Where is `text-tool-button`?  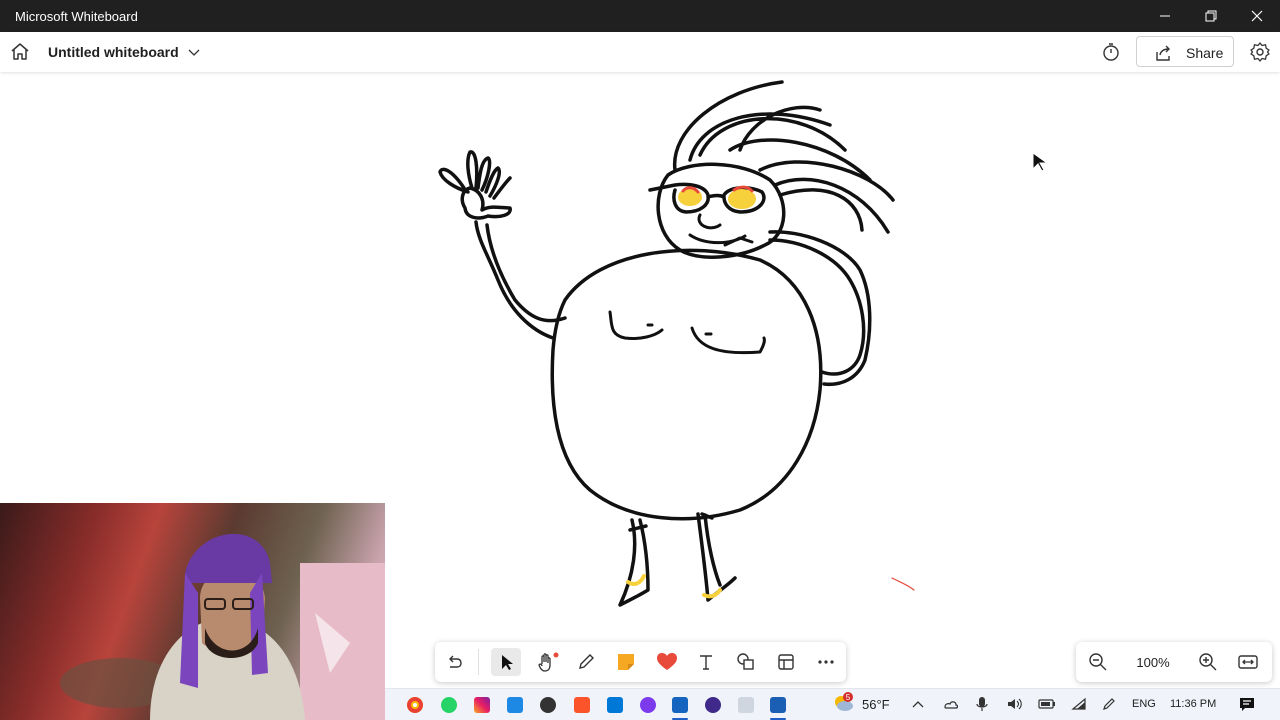 text-tool-button is located at coordinates (706, 662).